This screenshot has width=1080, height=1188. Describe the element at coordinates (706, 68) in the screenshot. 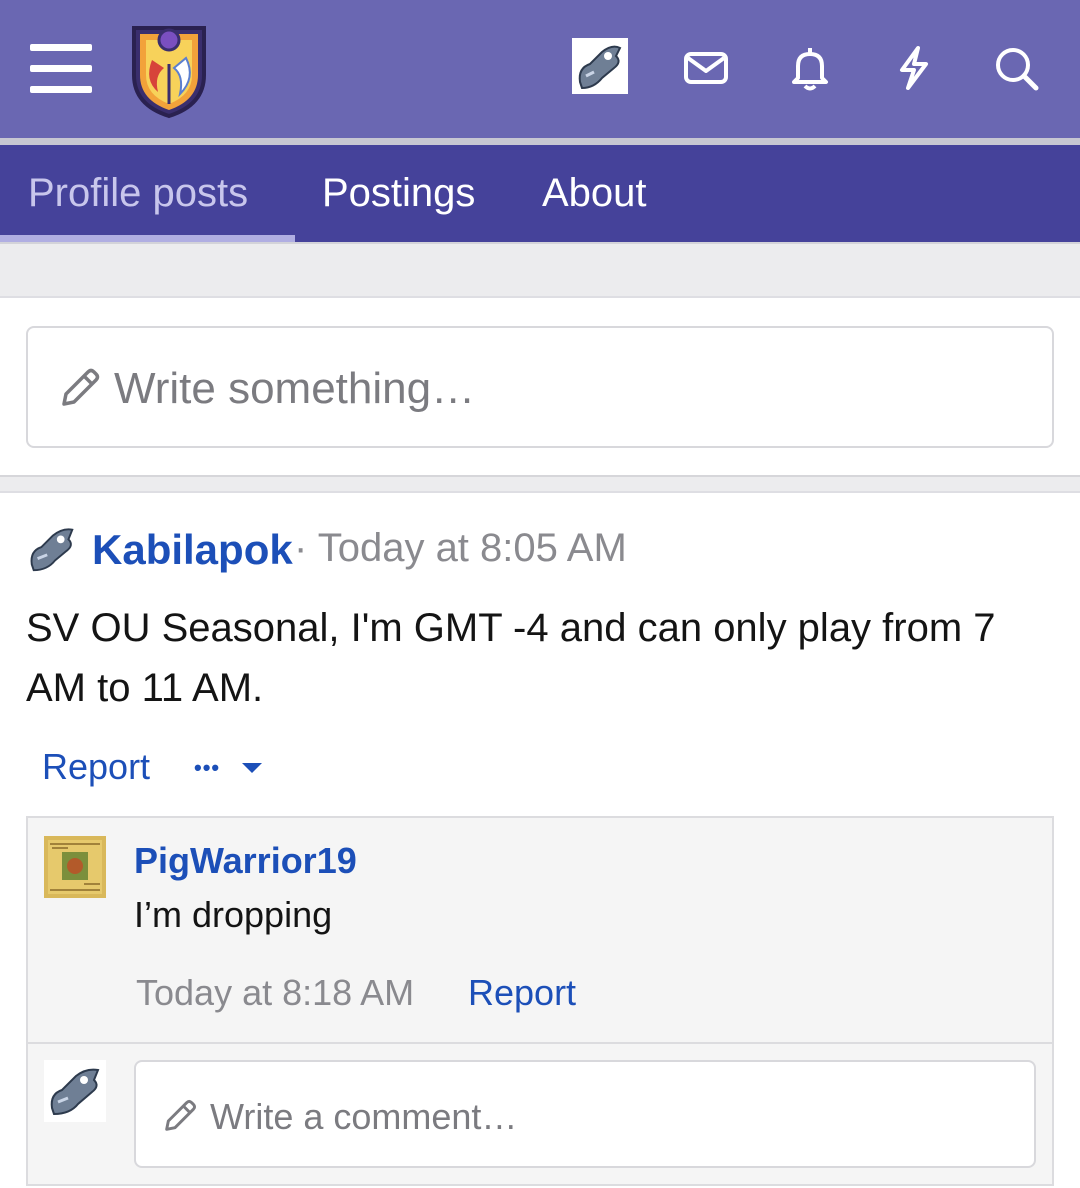

I see `inbox-icon` at that location.